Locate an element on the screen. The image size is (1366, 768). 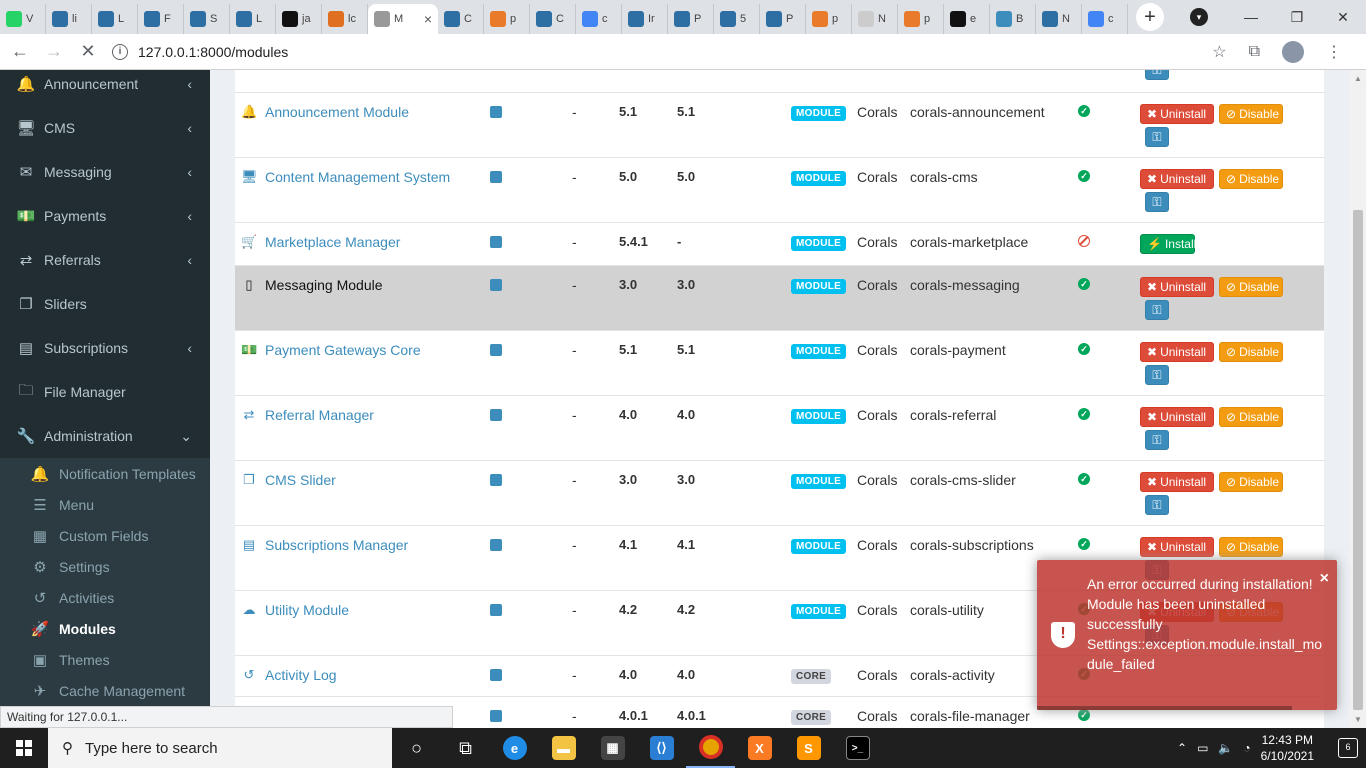
sidebar-item-payments: 💵 Payments ‹ is located at coordinates (105, 216).